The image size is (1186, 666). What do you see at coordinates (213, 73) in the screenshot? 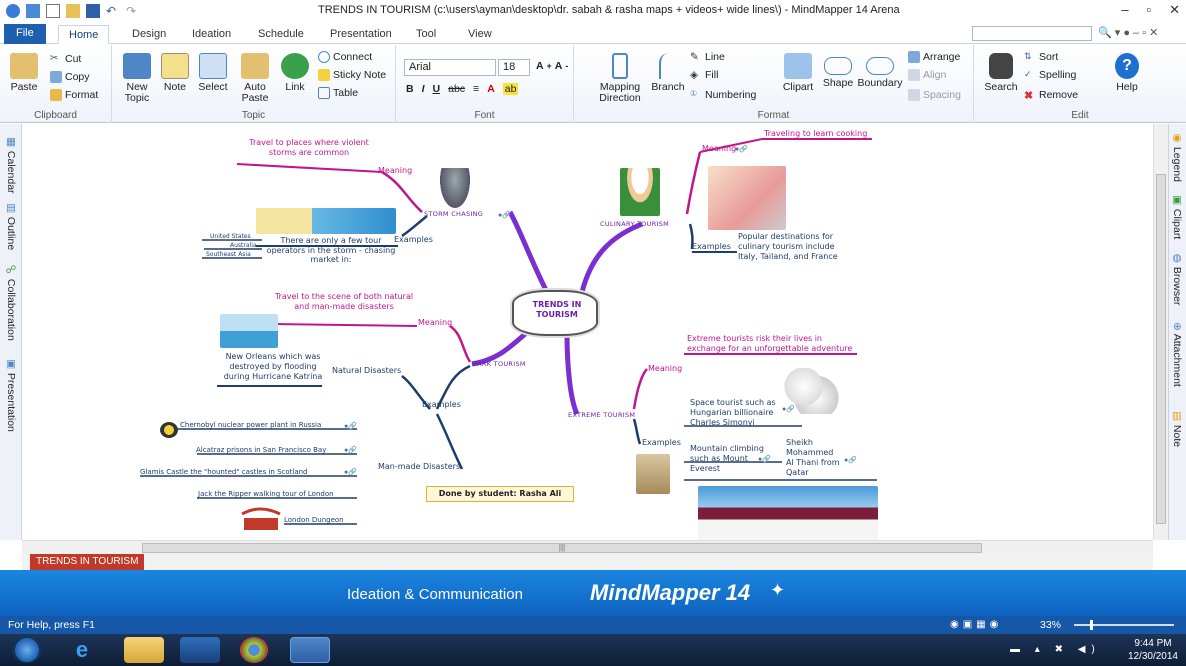
I see `select-button: Select` at bounding box center [213, 73].